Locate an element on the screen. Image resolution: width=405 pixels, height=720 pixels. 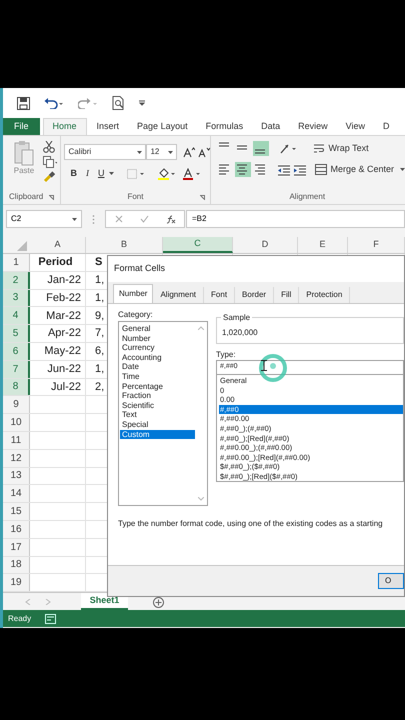
ribbon-tab: Insert is located at coordinates (108, 126).